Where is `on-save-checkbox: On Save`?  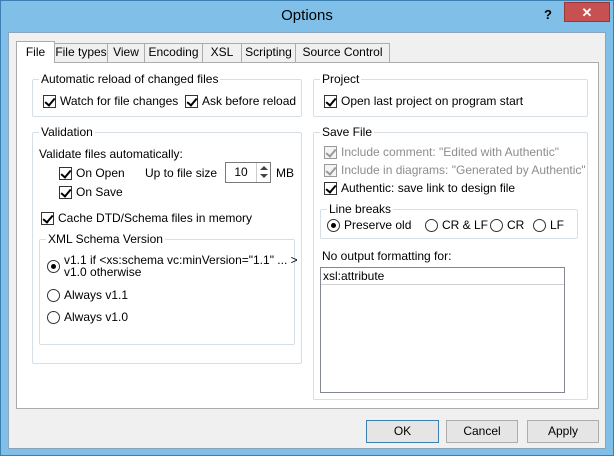 on-save-checkbox: On Save is located at coordinates (91, 192).